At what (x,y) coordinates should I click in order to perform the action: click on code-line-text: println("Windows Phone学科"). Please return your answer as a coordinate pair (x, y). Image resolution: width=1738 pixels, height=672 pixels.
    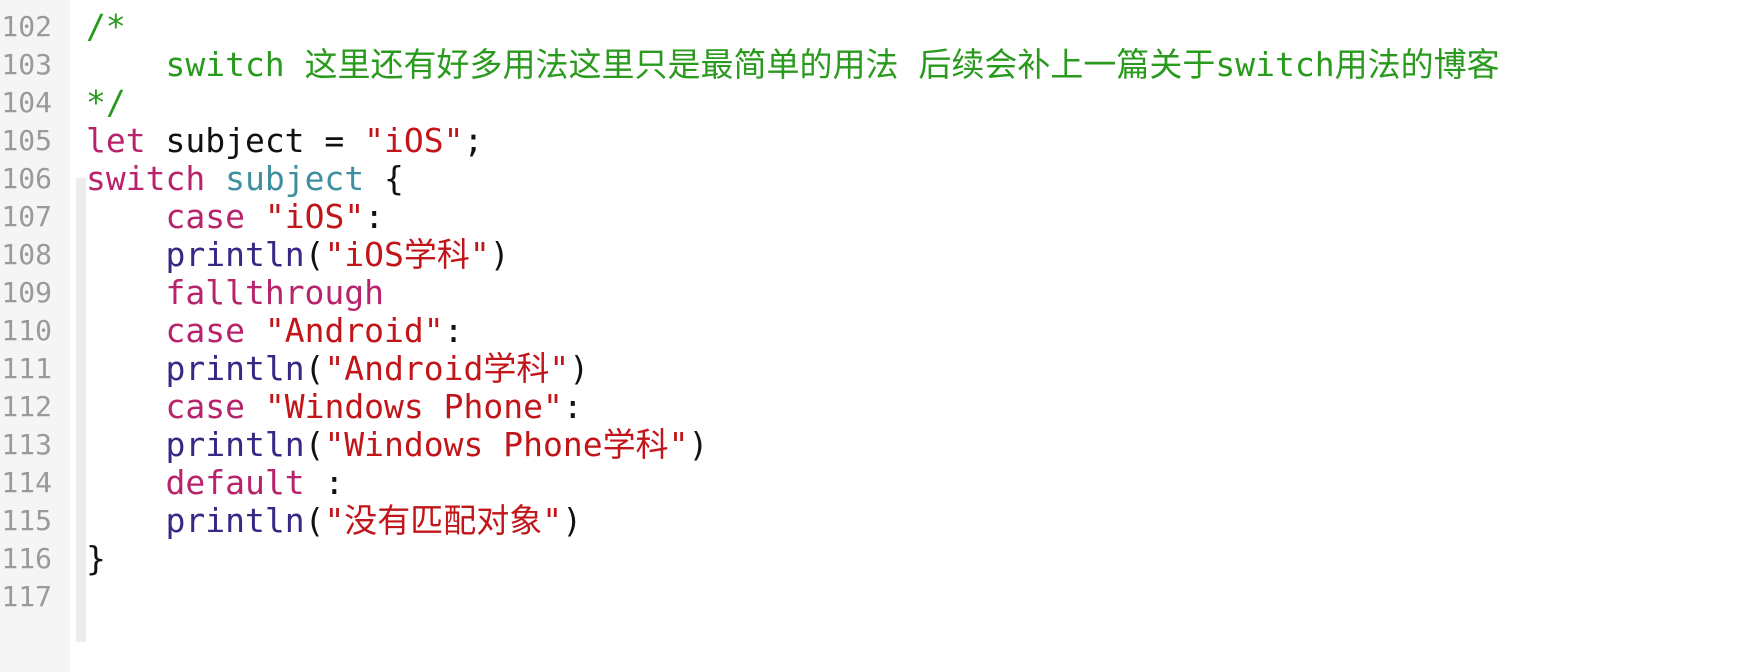
    Looking at the image, I should click on (397, 445).